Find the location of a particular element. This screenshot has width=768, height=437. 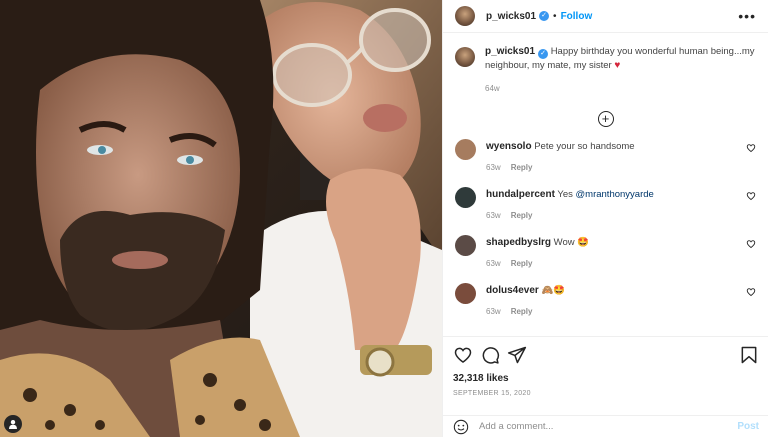

comment-mention: @mranthonyyarde is located at coordinates (615, 194).